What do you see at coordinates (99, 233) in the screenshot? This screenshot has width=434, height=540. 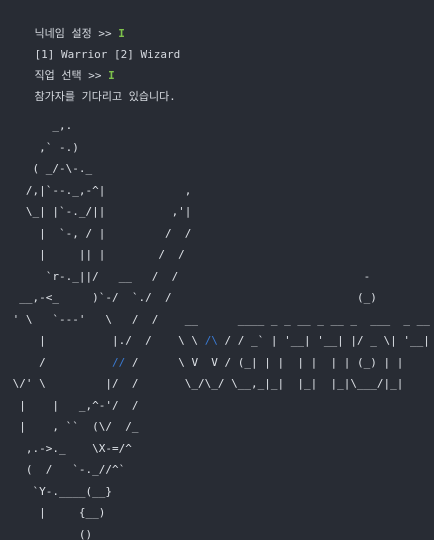 I see `ascii-art-line: | `-, / | / /` at bounding box center [99, 233].